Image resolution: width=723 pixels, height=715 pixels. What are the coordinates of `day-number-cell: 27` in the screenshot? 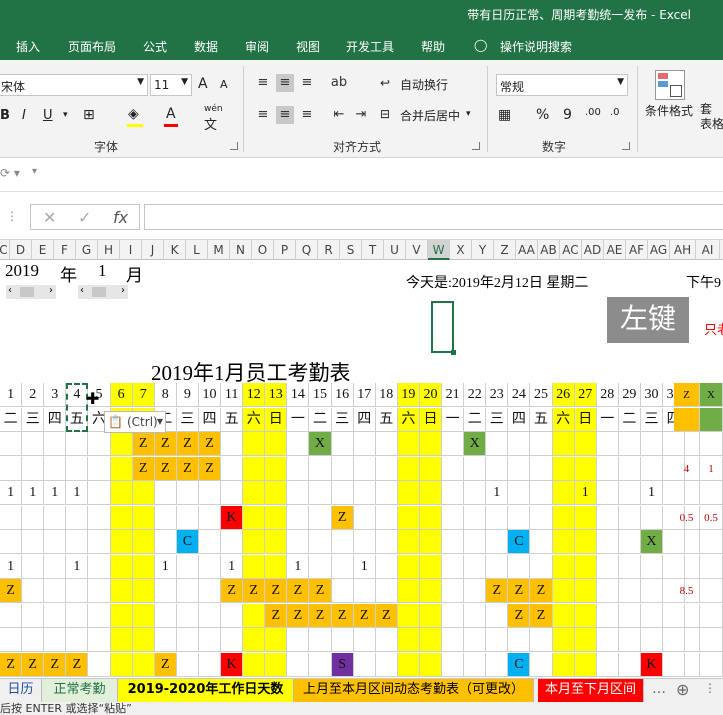 It's located at (585, 395).